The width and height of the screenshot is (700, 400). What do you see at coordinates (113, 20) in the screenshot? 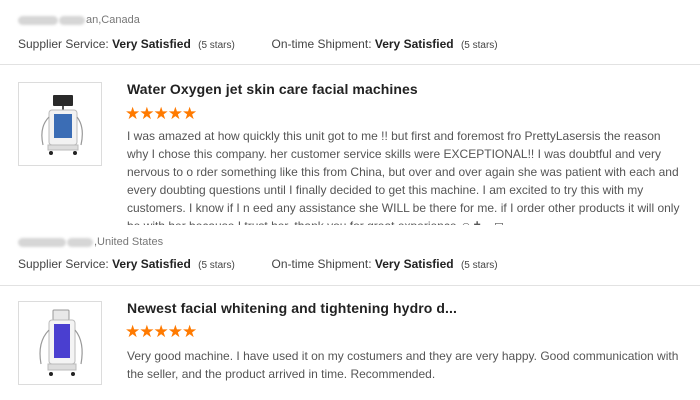
I see `reviewer-location: an,Canada` at bounding box center [113, 20].